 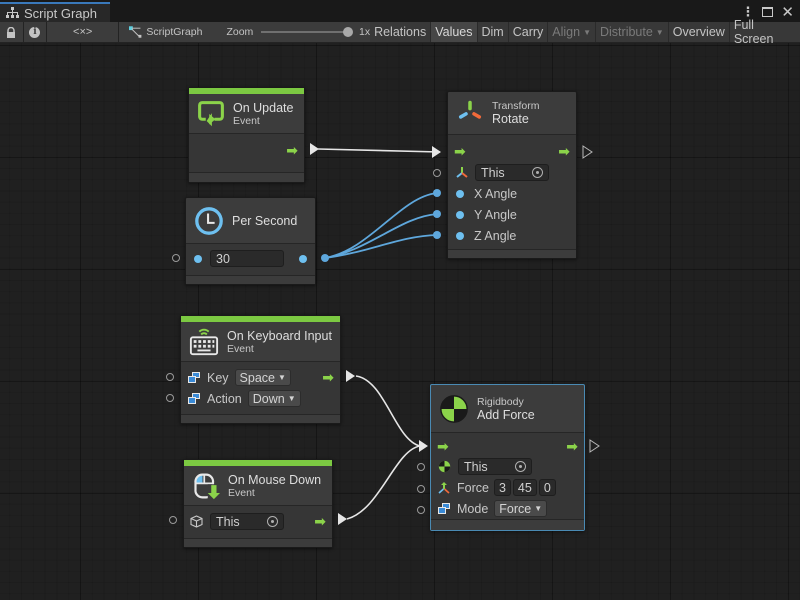 I want to click on force-z-value: 0, so click(x=547, y=487).